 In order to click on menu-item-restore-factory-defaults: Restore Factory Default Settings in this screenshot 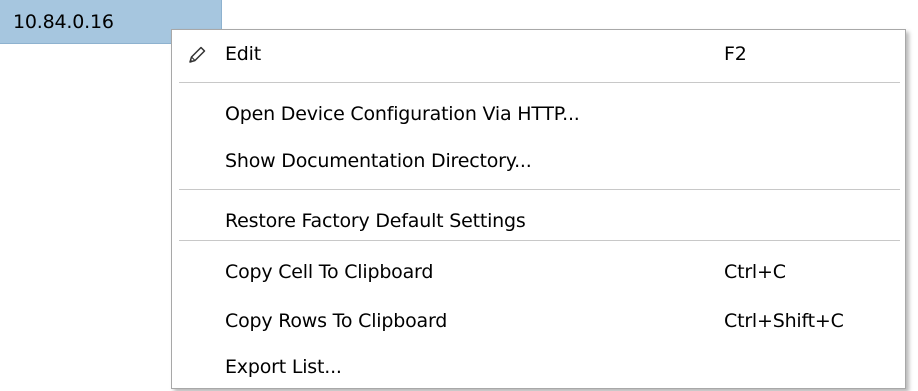, I will do `click(538, 222)`.